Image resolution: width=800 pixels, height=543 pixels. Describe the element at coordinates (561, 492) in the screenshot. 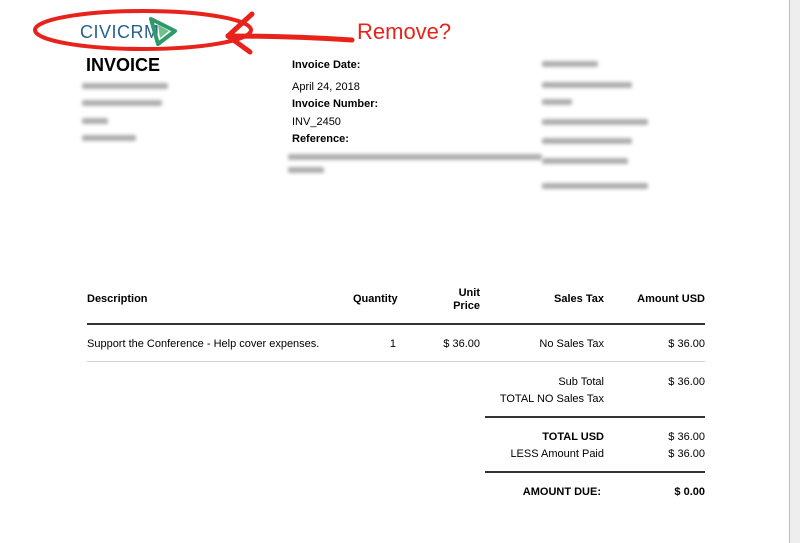

I see `amount-due-label: AMOUNT DUE:` at that location.